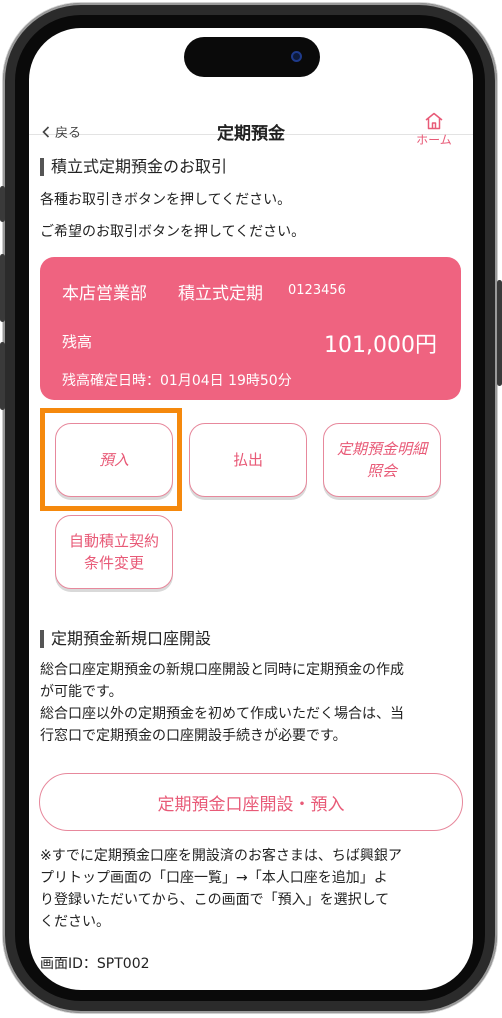 This screenshot has height=1018, width=502. What do you see at coordinates (2, 288) in the screenshot?
I see `volume-up-button` at bounding box center [2, 288].